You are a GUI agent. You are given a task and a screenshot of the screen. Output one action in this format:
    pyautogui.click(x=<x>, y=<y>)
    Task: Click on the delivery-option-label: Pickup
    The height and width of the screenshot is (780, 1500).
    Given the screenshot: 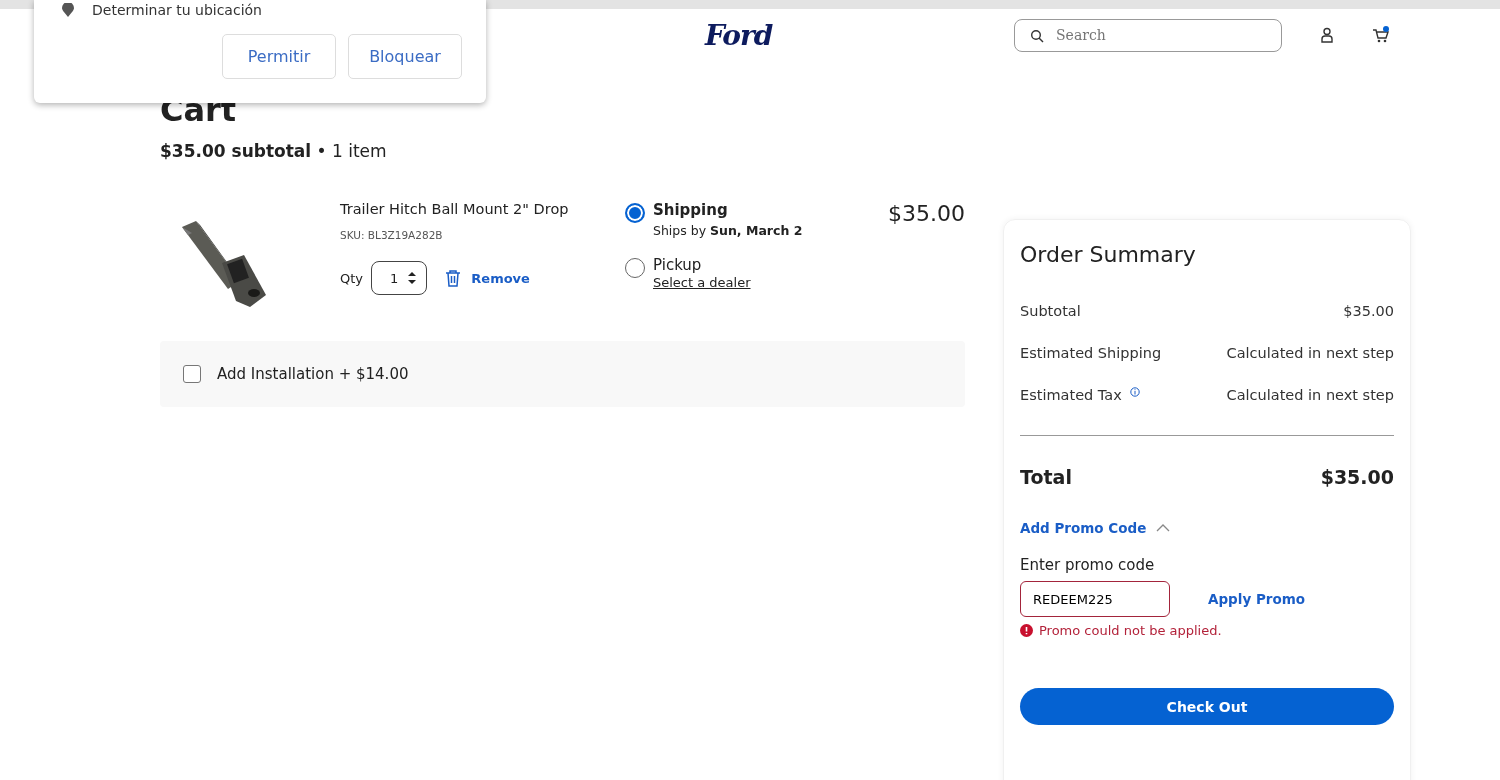 What is the action you would take?
    pyautogui.click(x=702, y=265)
    